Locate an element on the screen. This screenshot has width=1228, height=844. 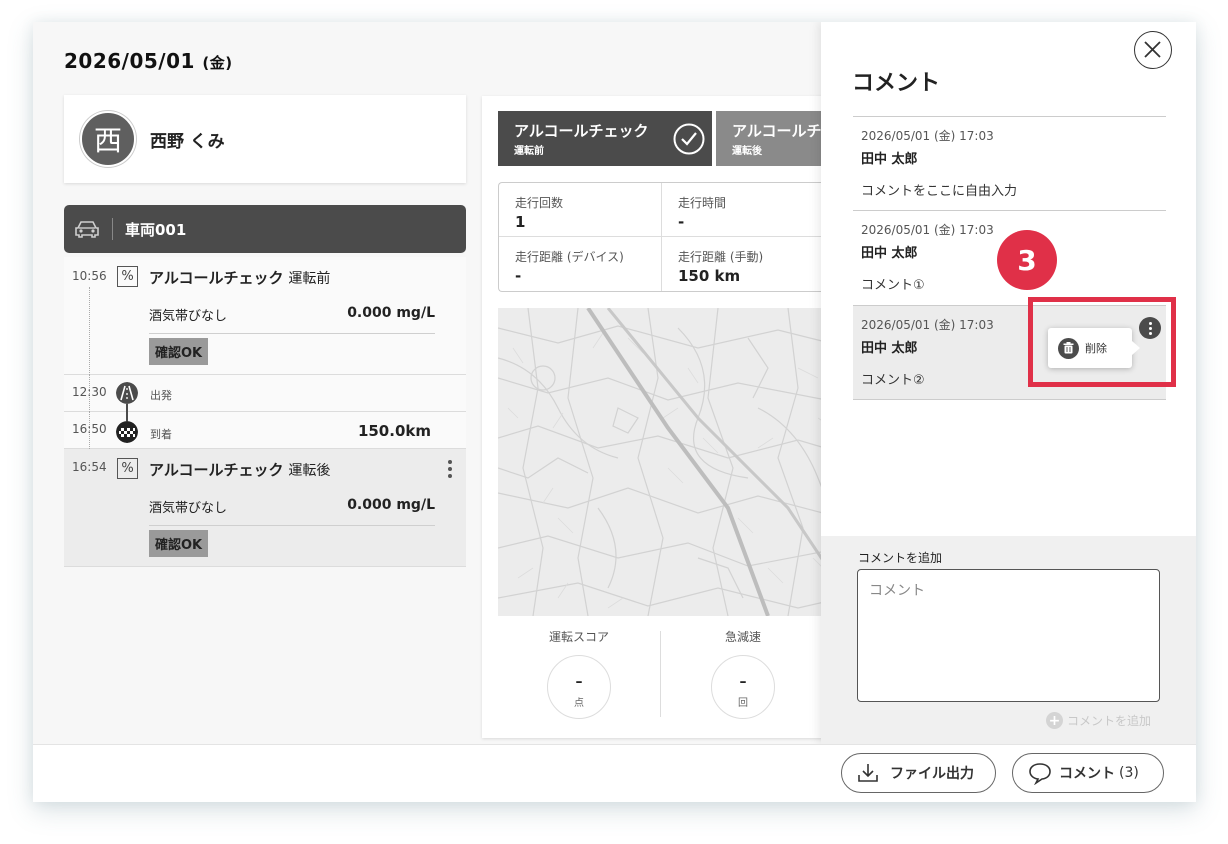
step-badge: 3 is located at coordinates (1027, 260).